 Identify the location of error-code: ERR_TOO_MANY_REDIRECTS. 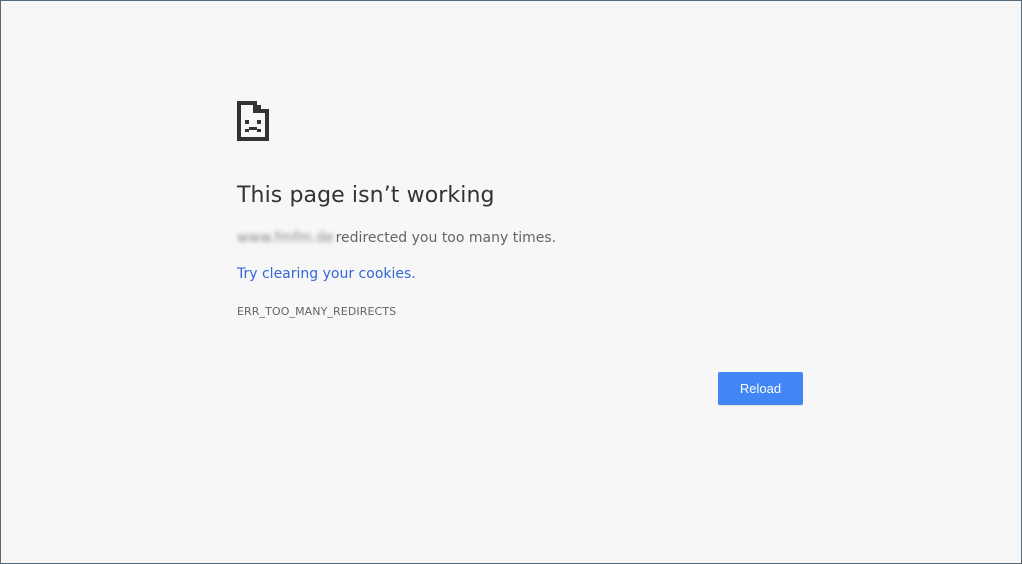
(317, 311).